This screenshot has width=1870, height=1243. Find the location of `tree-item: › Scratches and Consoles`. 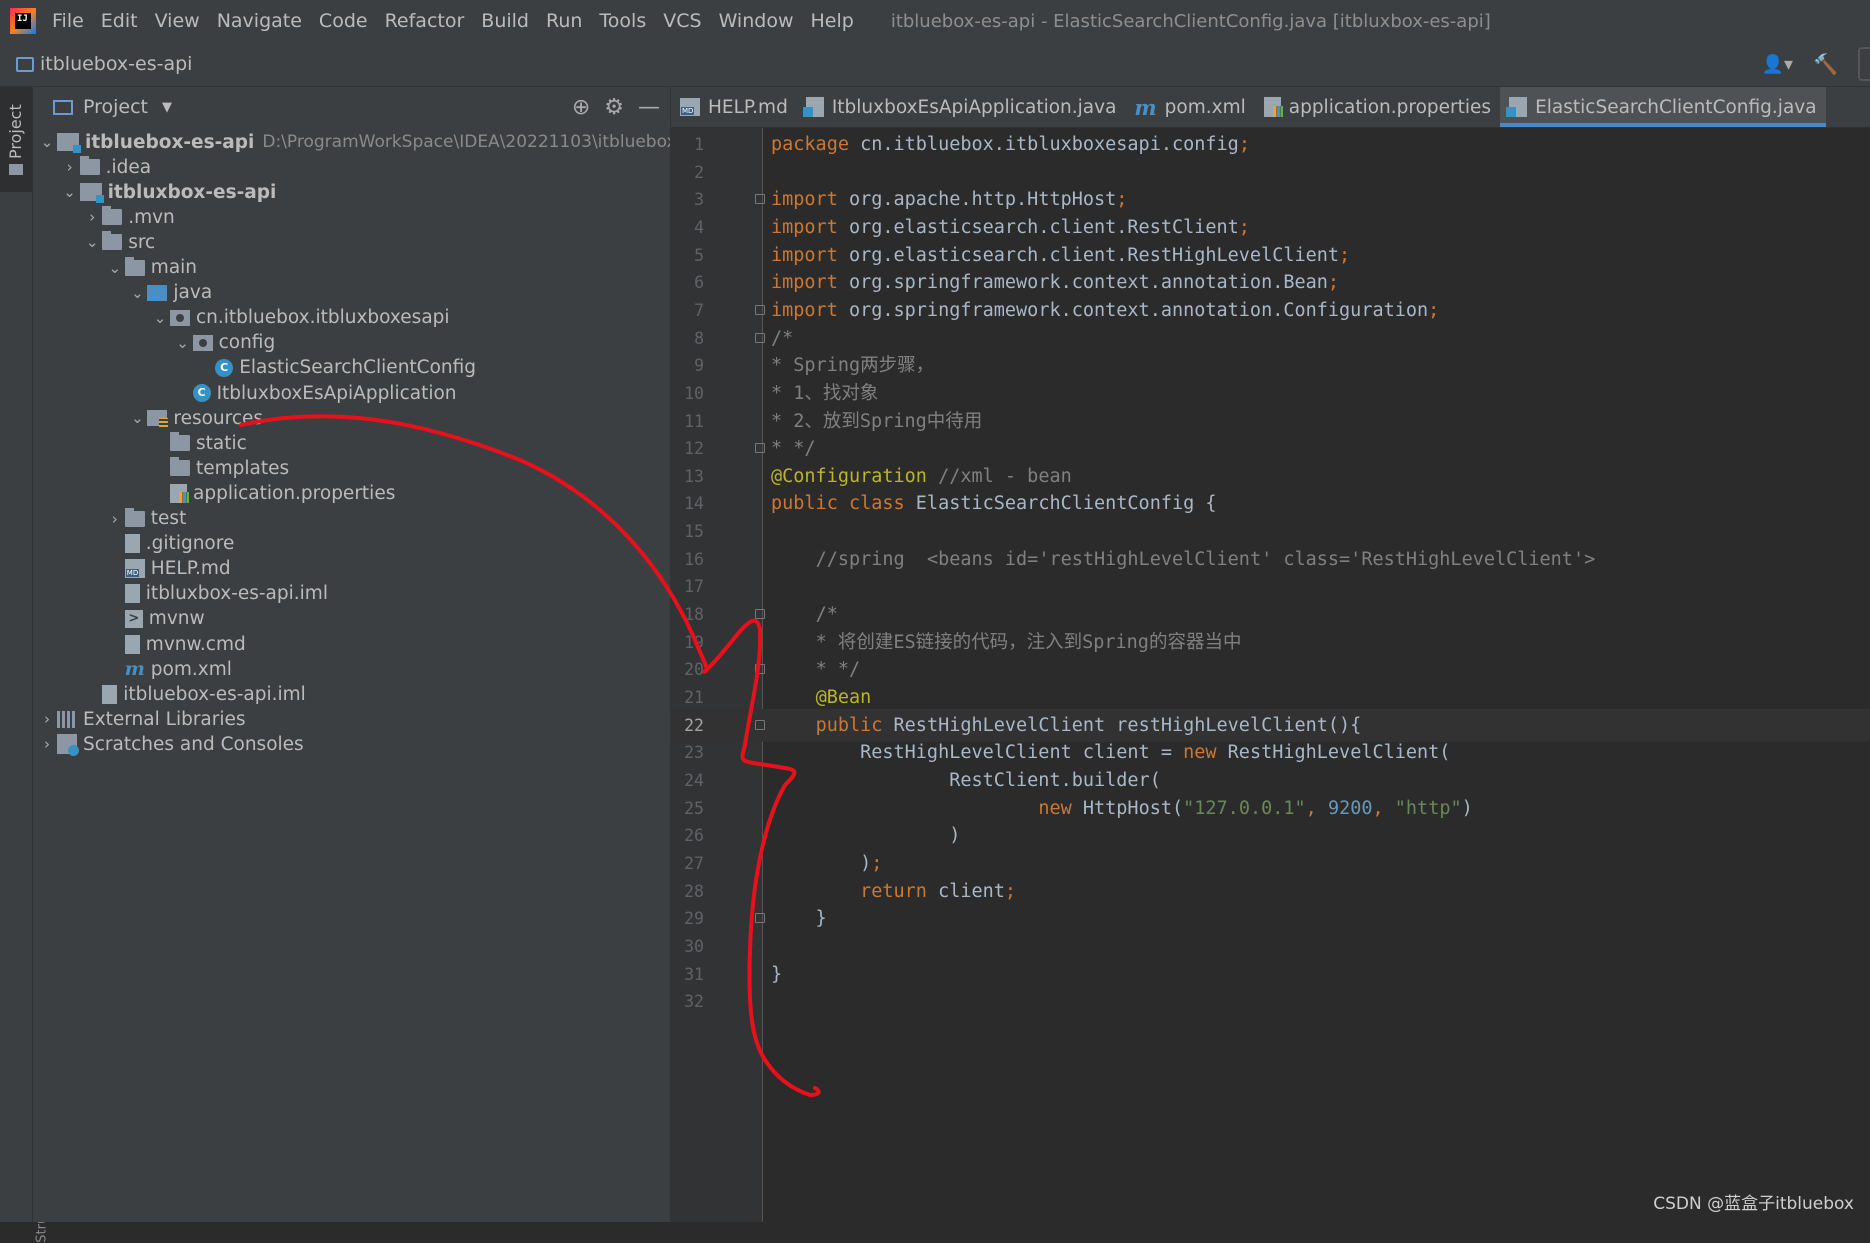

tree-item: › Scratches and Consoles is located at coordinates (170, 744).